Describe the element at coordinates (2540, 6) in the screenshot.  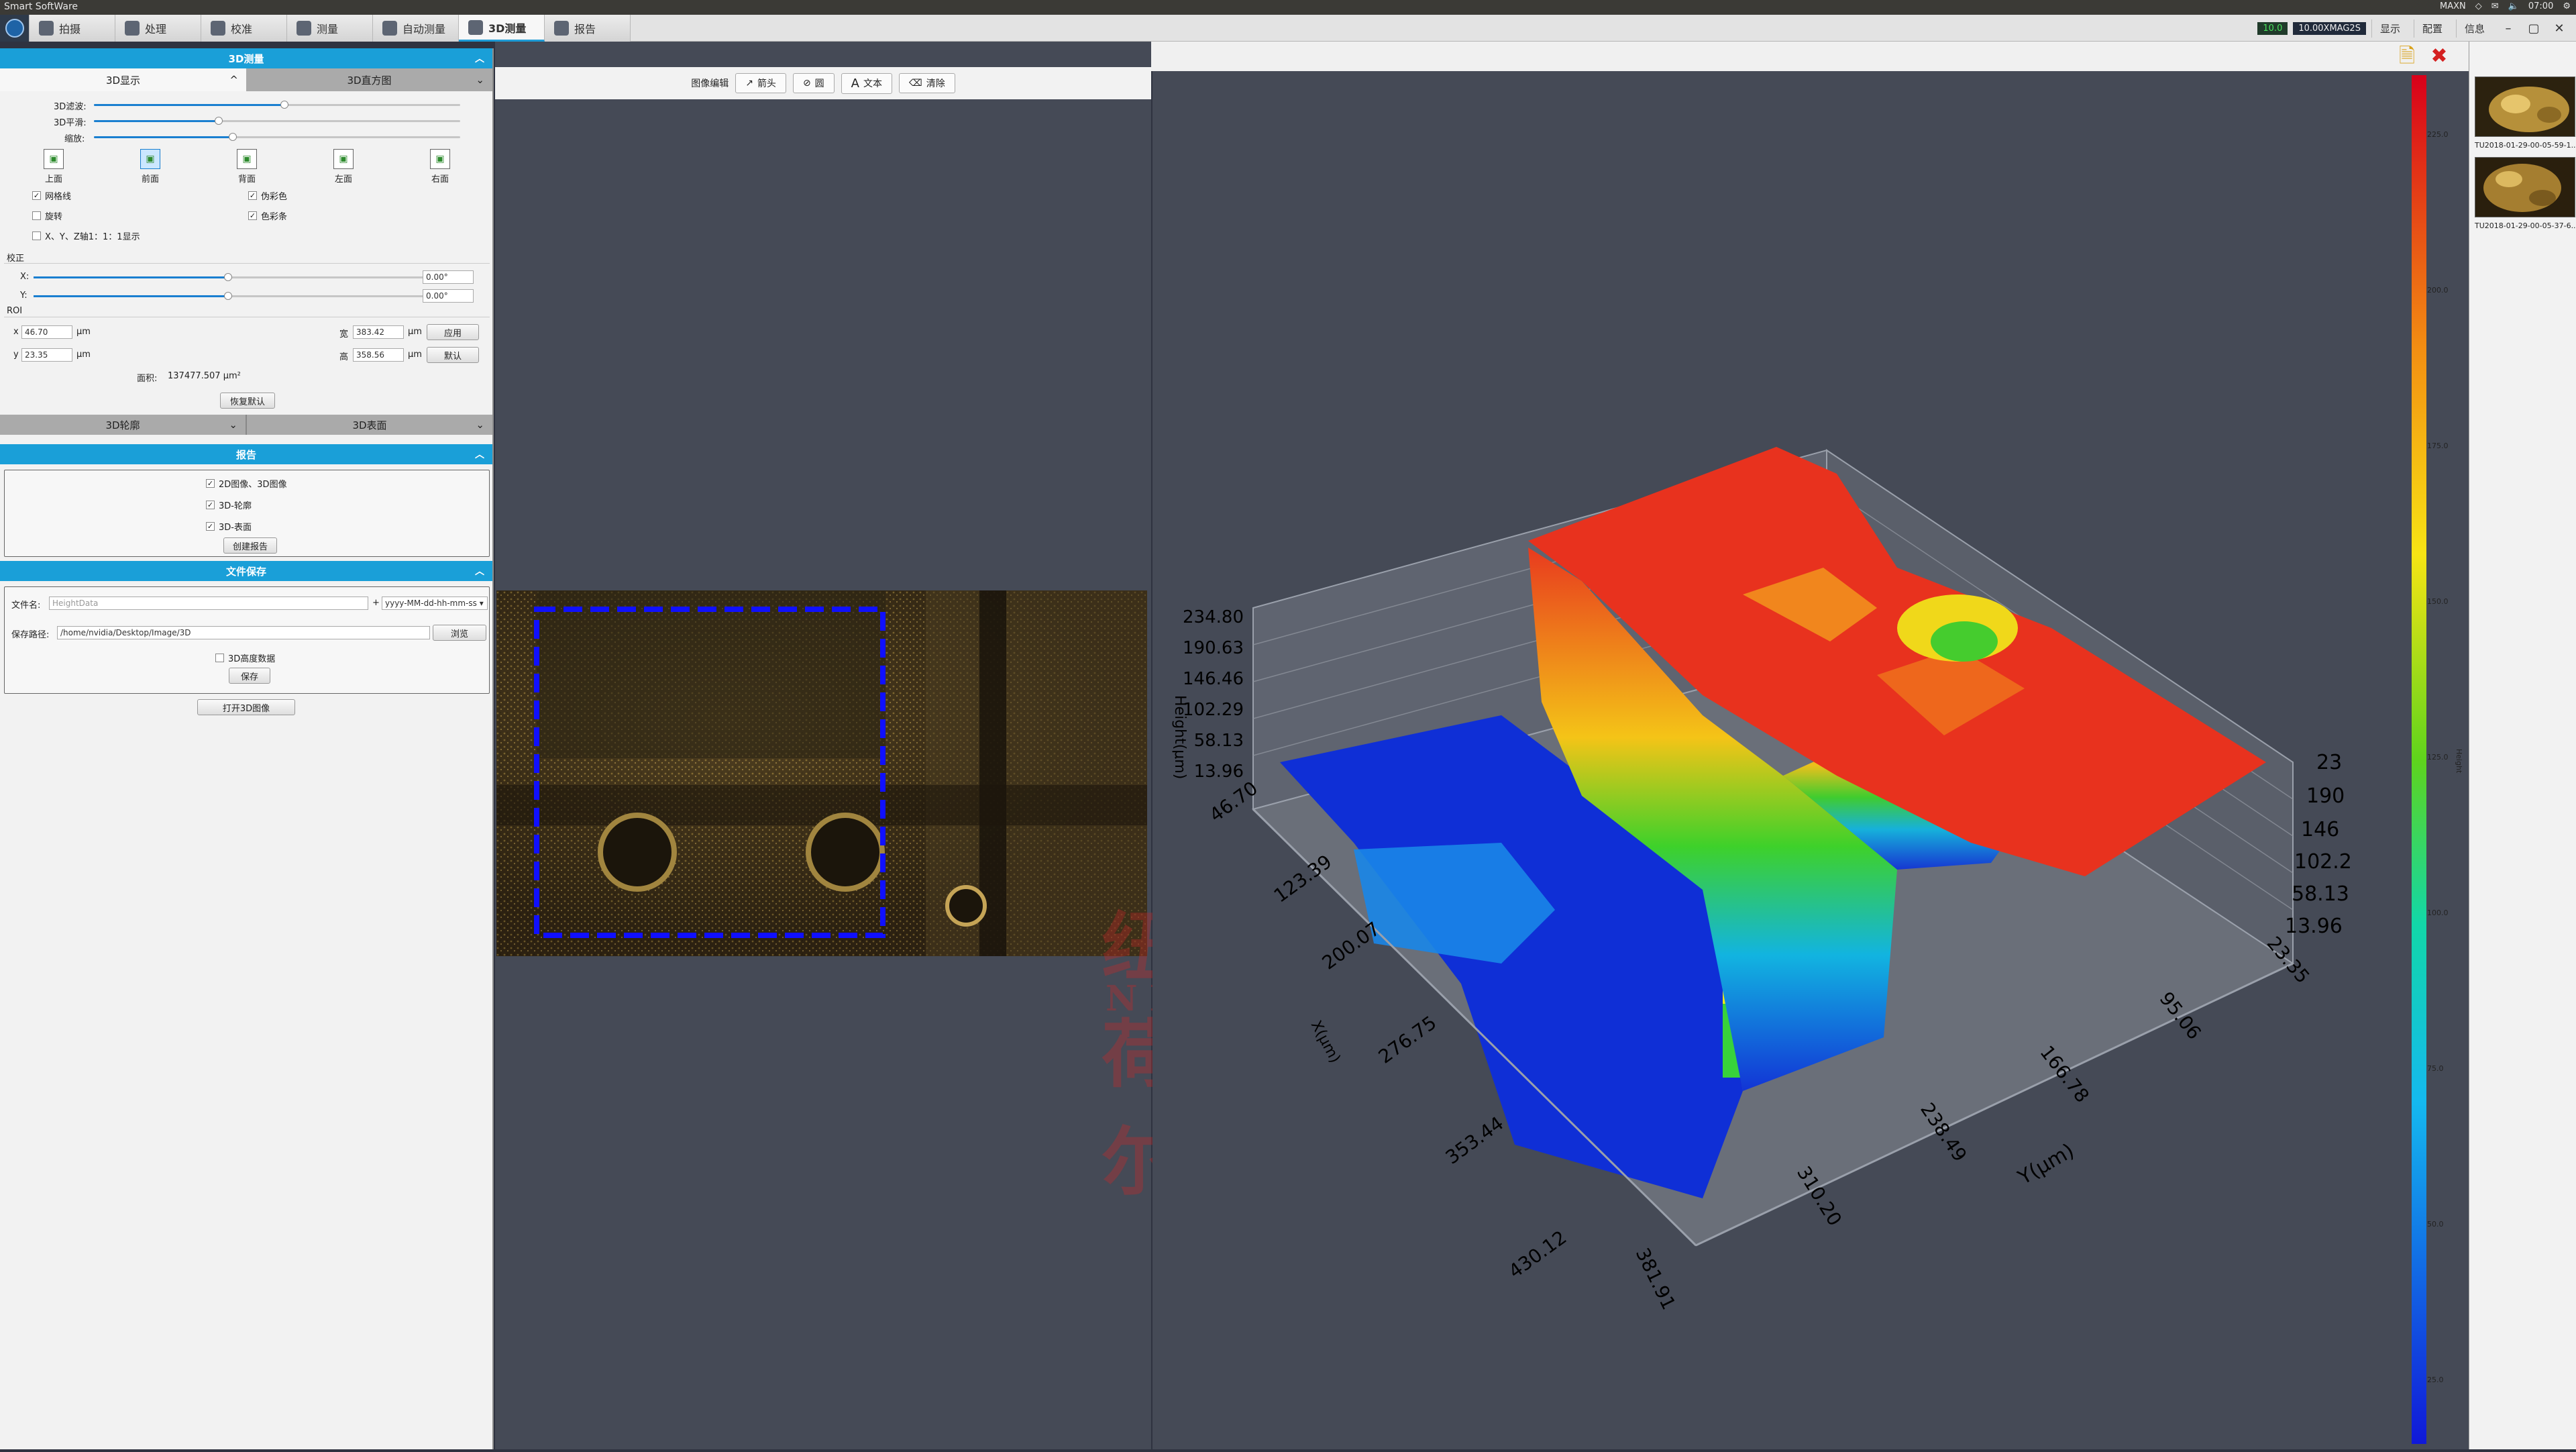
I see `clock: 07:00` at that location.